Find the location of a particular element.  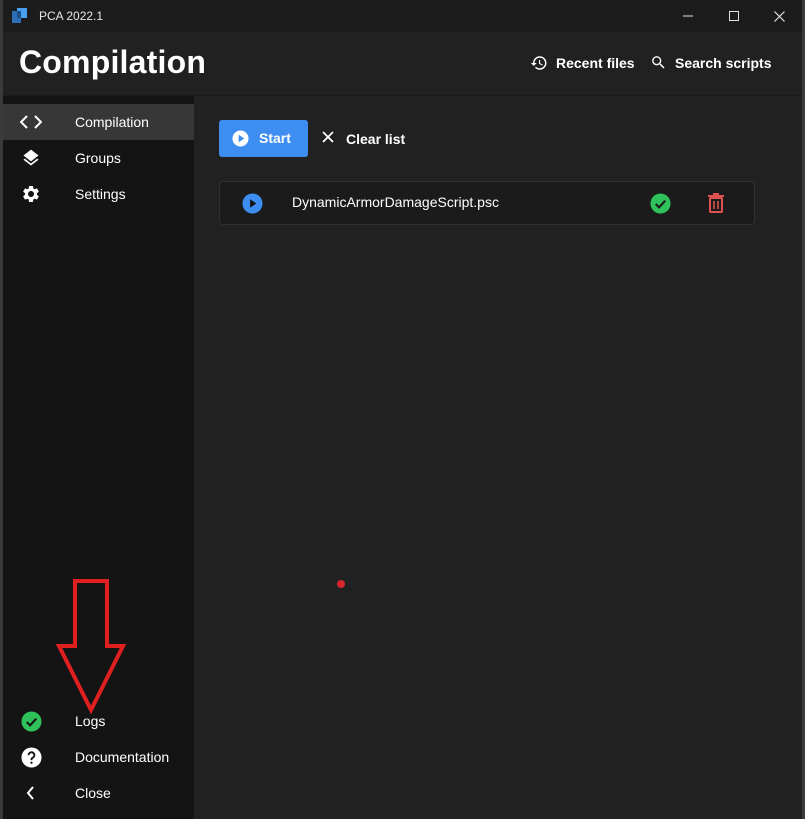

sidebar-item-label: Settings is located at coordinates (100, 194).